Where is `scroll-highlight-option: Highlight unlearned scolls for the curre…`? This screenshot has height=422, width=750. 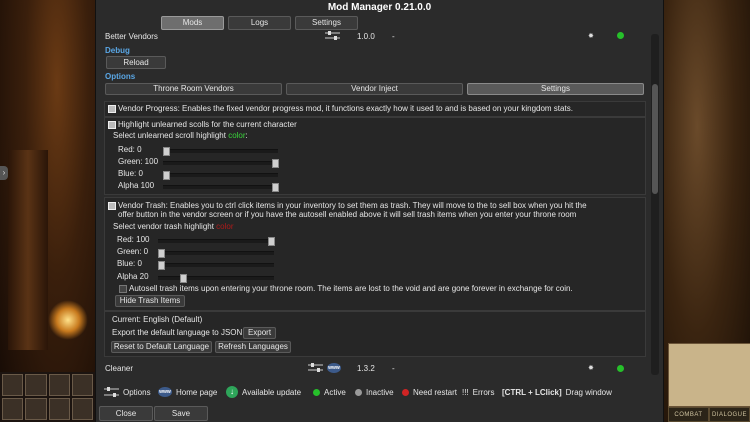
scroll-highlight-option: Highlight unlearned scolls for the curre… is located at coordinates (202, 124).